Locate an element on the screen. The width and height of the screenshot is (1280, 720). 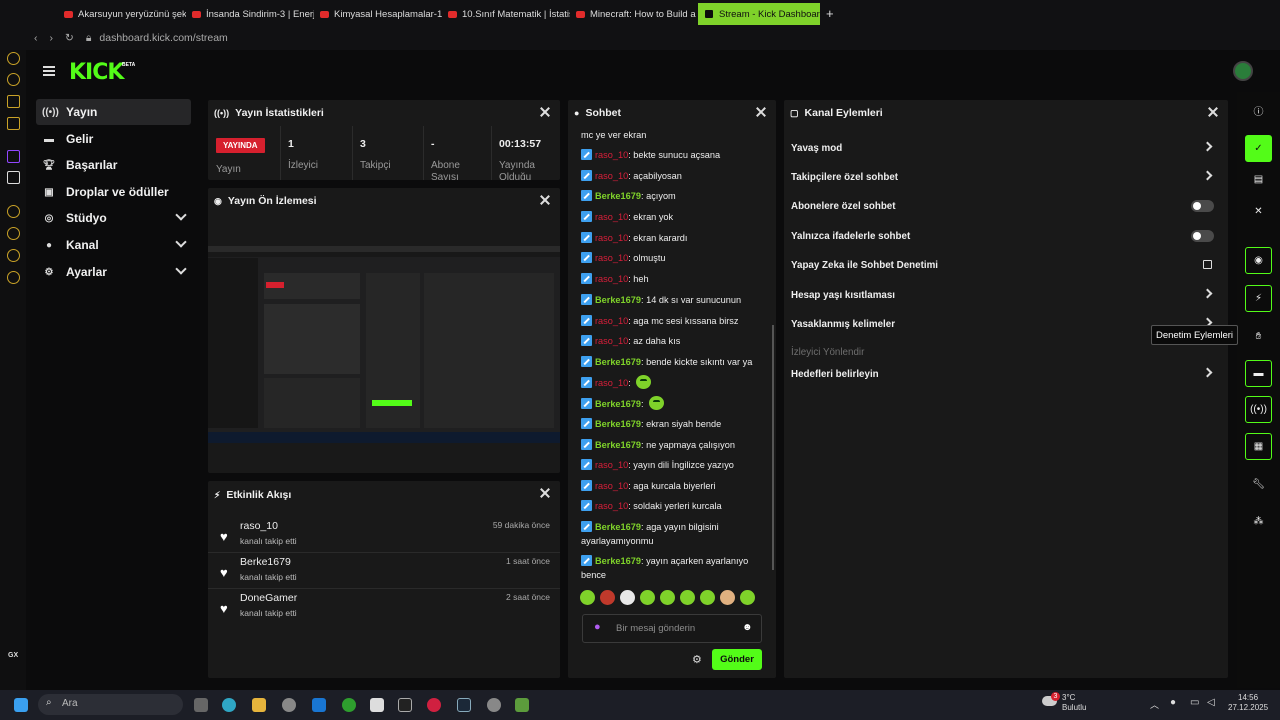
opera-gx-icon is located at coordinates (434, 705).